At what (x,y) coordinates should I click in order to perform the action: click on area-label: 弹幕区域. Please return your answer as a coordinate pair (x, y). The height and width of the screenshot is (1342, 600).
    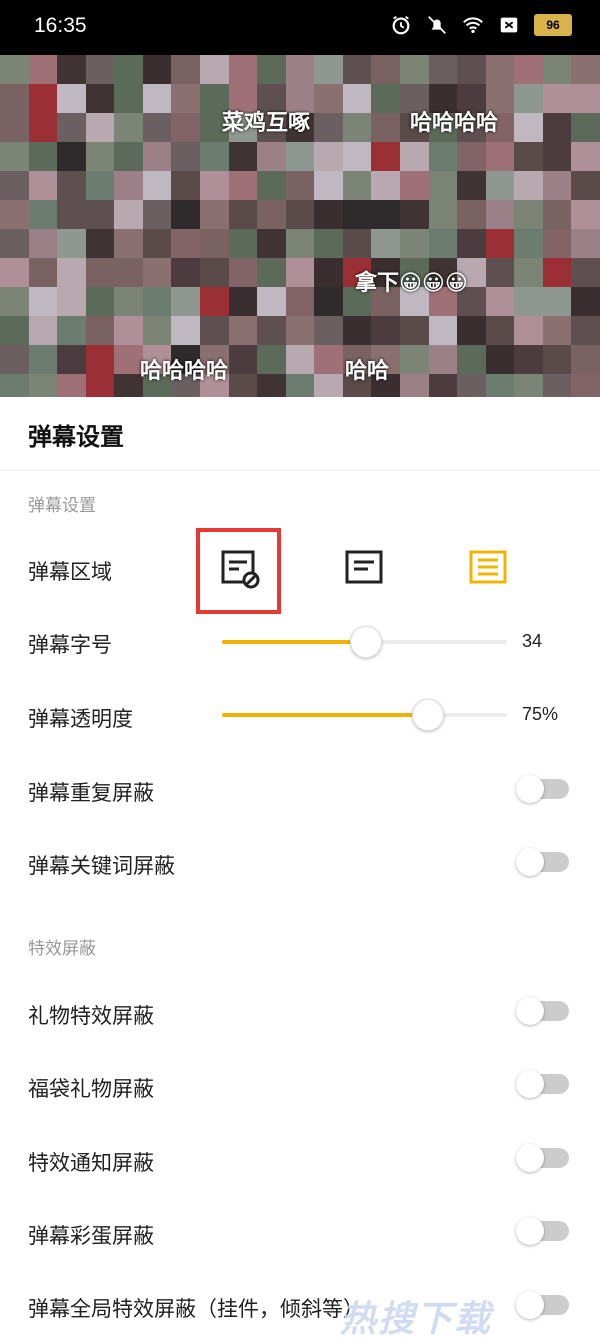
    Looking at the image, I should click on (70, 572).